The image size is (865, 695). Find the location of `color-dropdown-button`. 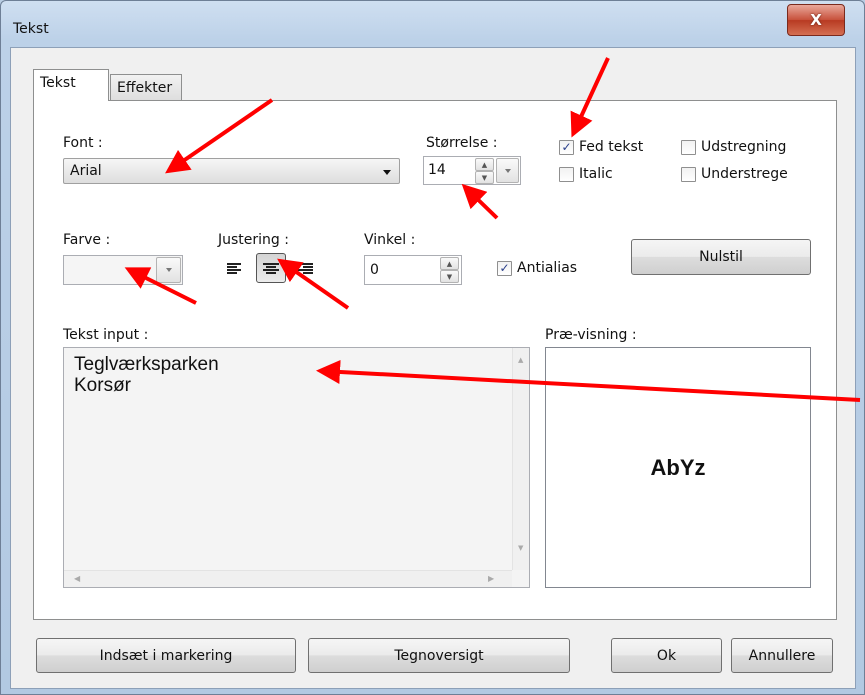

color-dropdown-button is located at coordinates (168, 270).